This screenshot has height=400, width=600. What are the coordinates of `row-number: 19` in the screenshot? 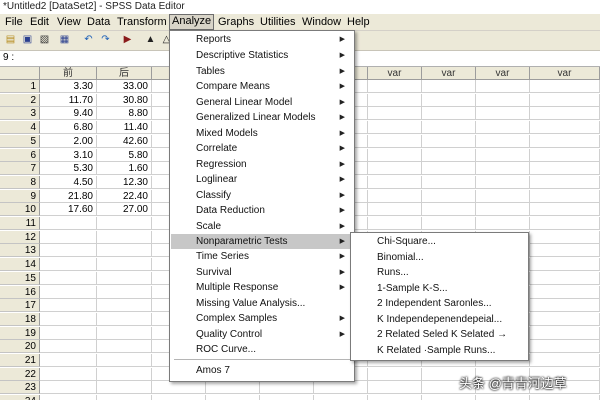 It's located at (20, 333).